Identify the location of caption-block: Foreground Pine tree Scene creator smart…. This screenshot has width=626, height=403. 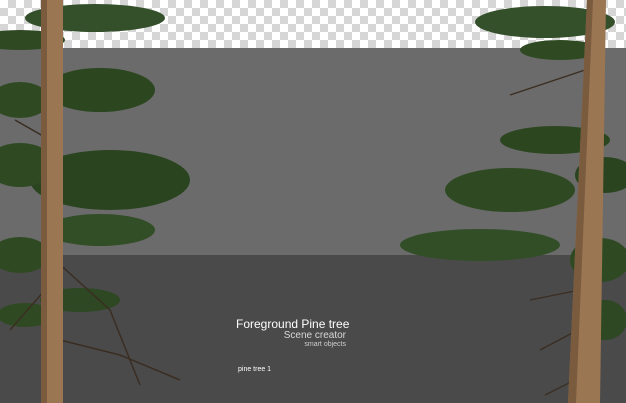
(292, 333).